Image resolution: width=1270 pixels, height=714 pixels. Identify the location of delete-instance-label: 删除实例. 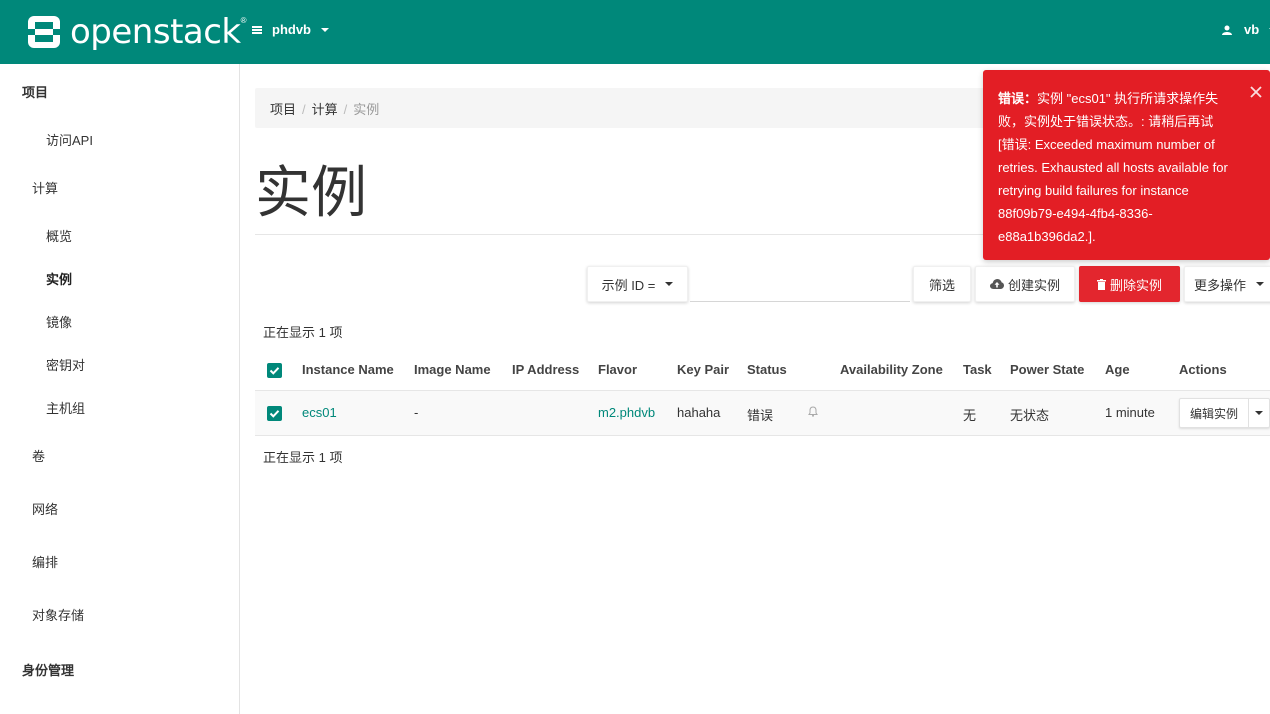
(1135, 285).